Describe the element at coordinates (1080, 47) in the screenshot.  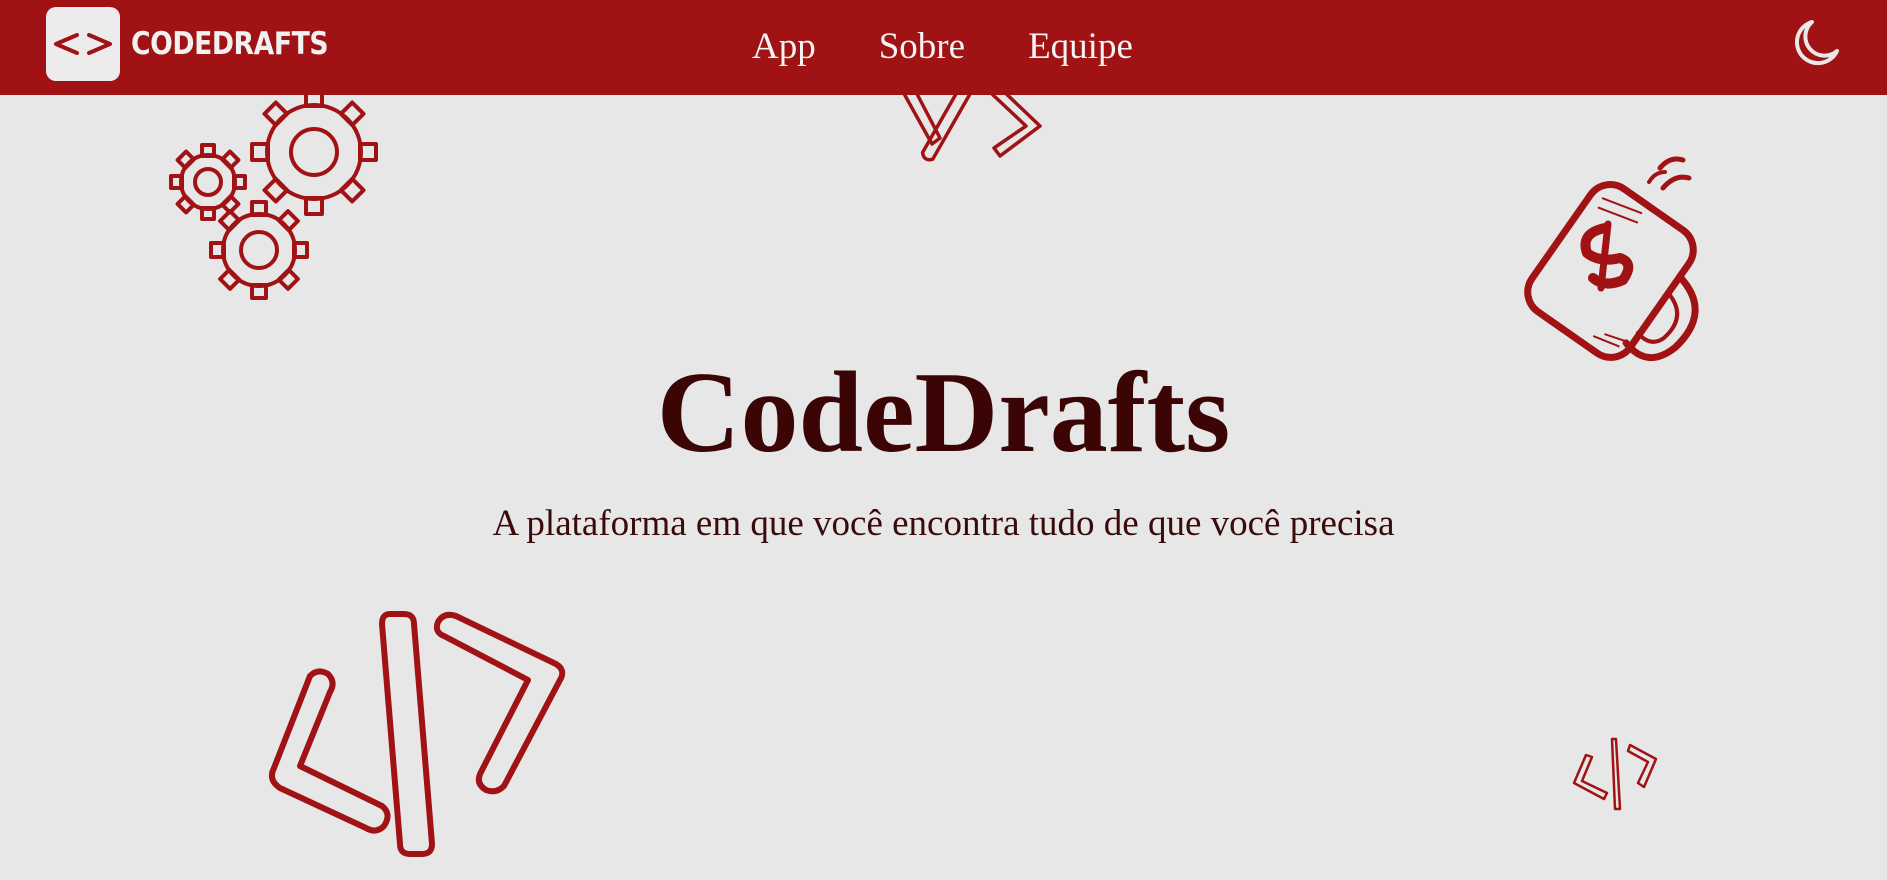
I see `nav-link-equipe: Equipe` at that location.